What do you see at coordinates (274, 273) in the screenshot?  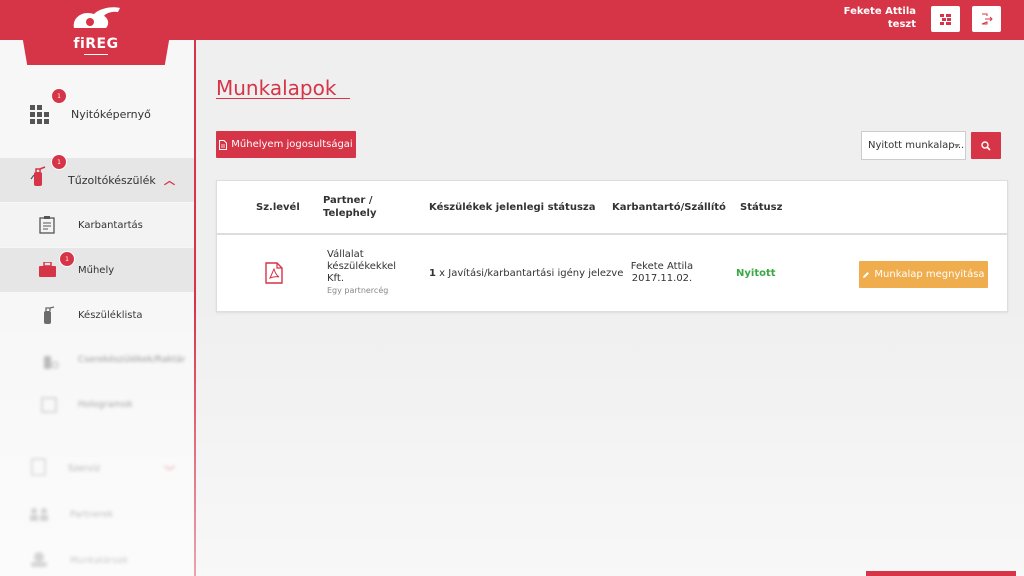 I see `pdf-icon` at bounding box center [274, 273].